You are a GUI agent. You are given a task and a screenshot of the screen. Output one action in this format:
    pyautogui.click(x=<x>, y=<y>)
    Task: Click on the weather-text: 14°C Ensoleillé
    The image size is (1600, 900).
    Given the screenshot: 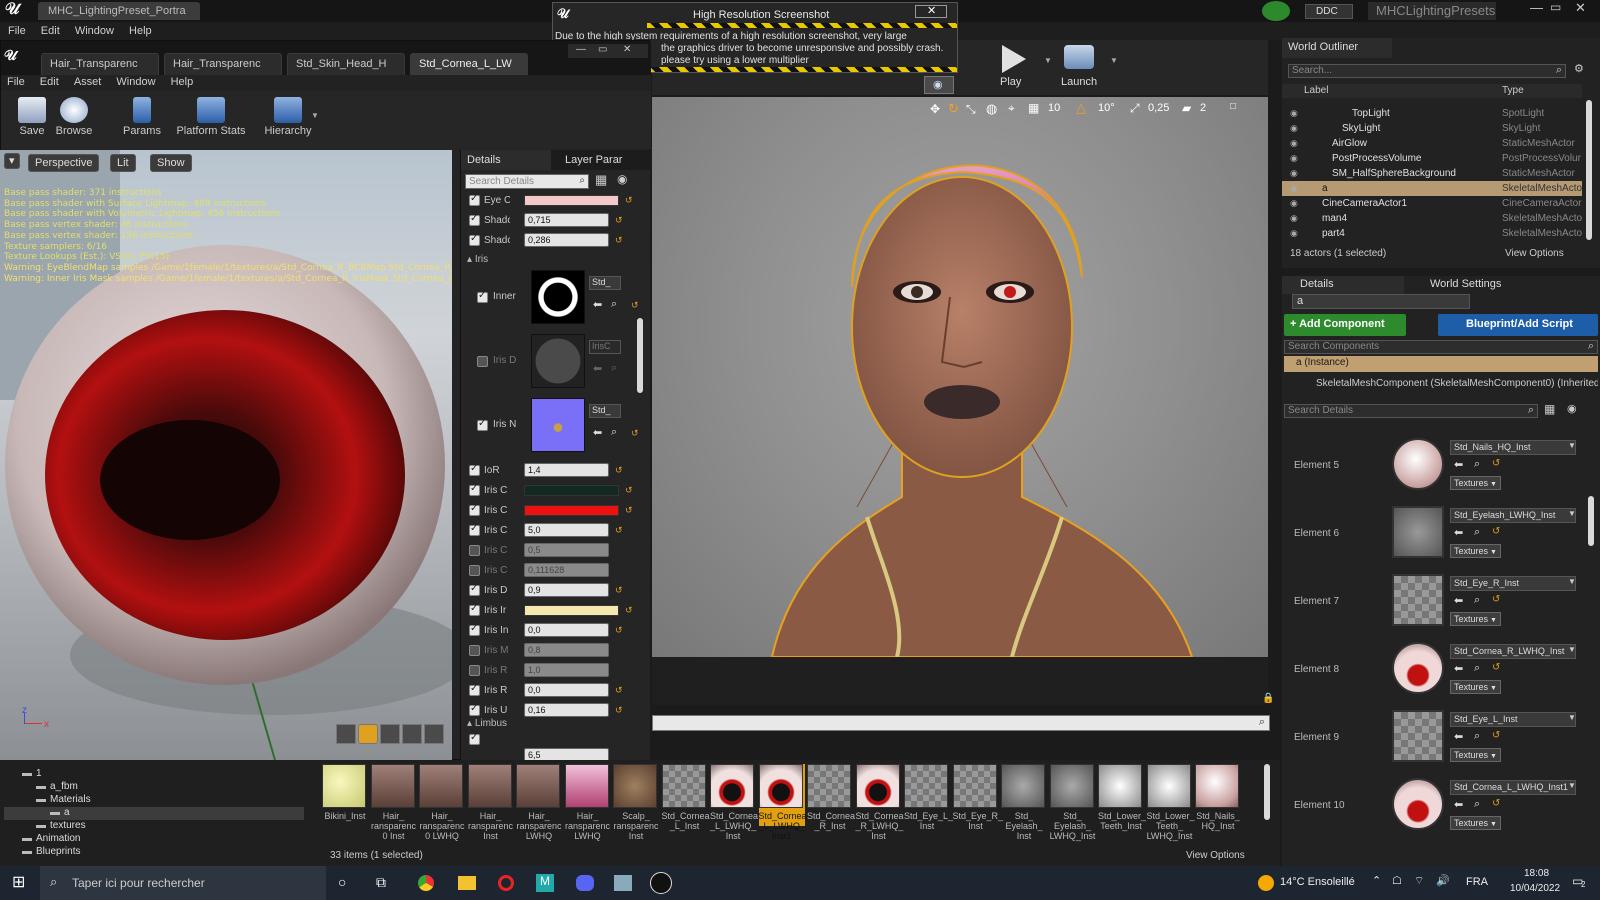 What is the action you would take?
    pyautogui.click(x=1317, y=882)
    